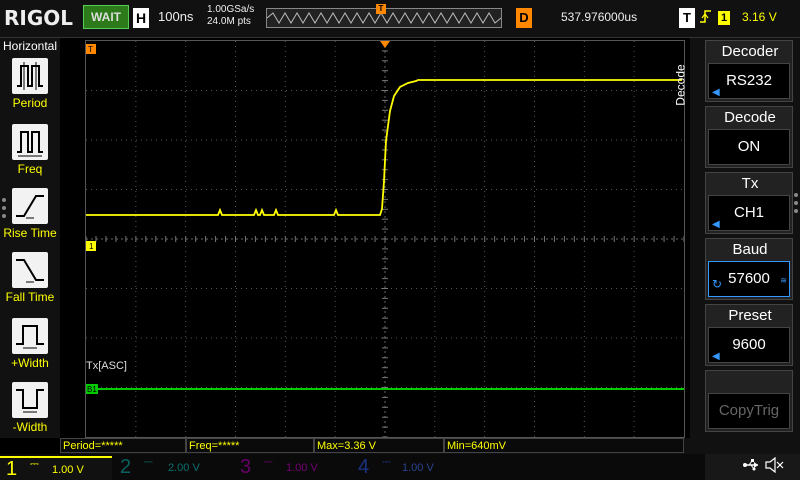 The width and height of the screenshot is (800, 480). I want to click on softkey-title: Decoder, so click(750, 51).